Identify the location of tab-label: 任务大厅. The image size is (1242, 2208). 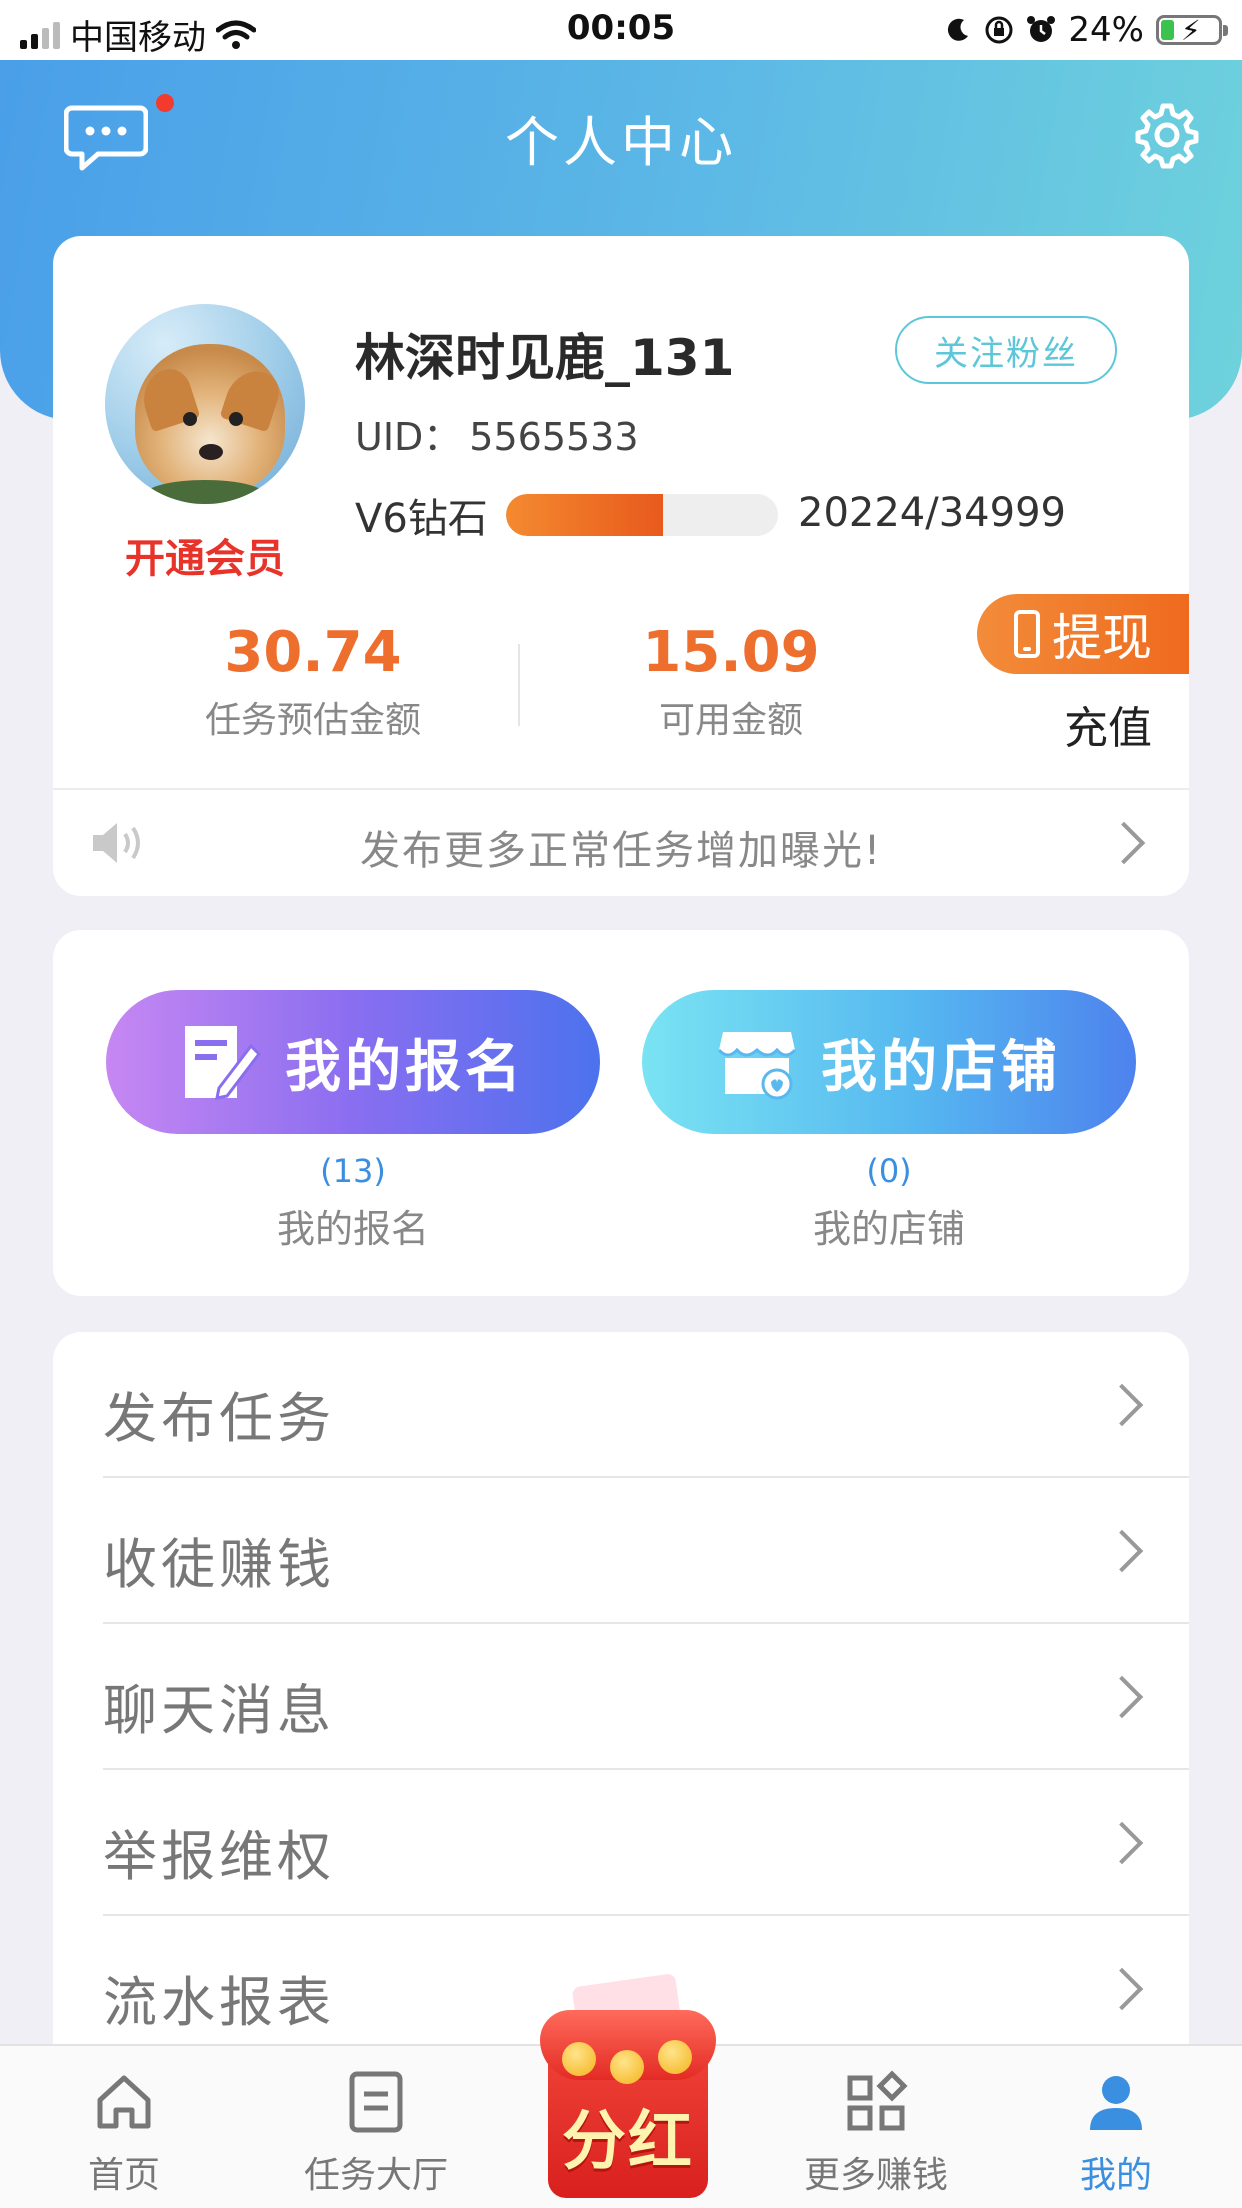
(375, 2175).